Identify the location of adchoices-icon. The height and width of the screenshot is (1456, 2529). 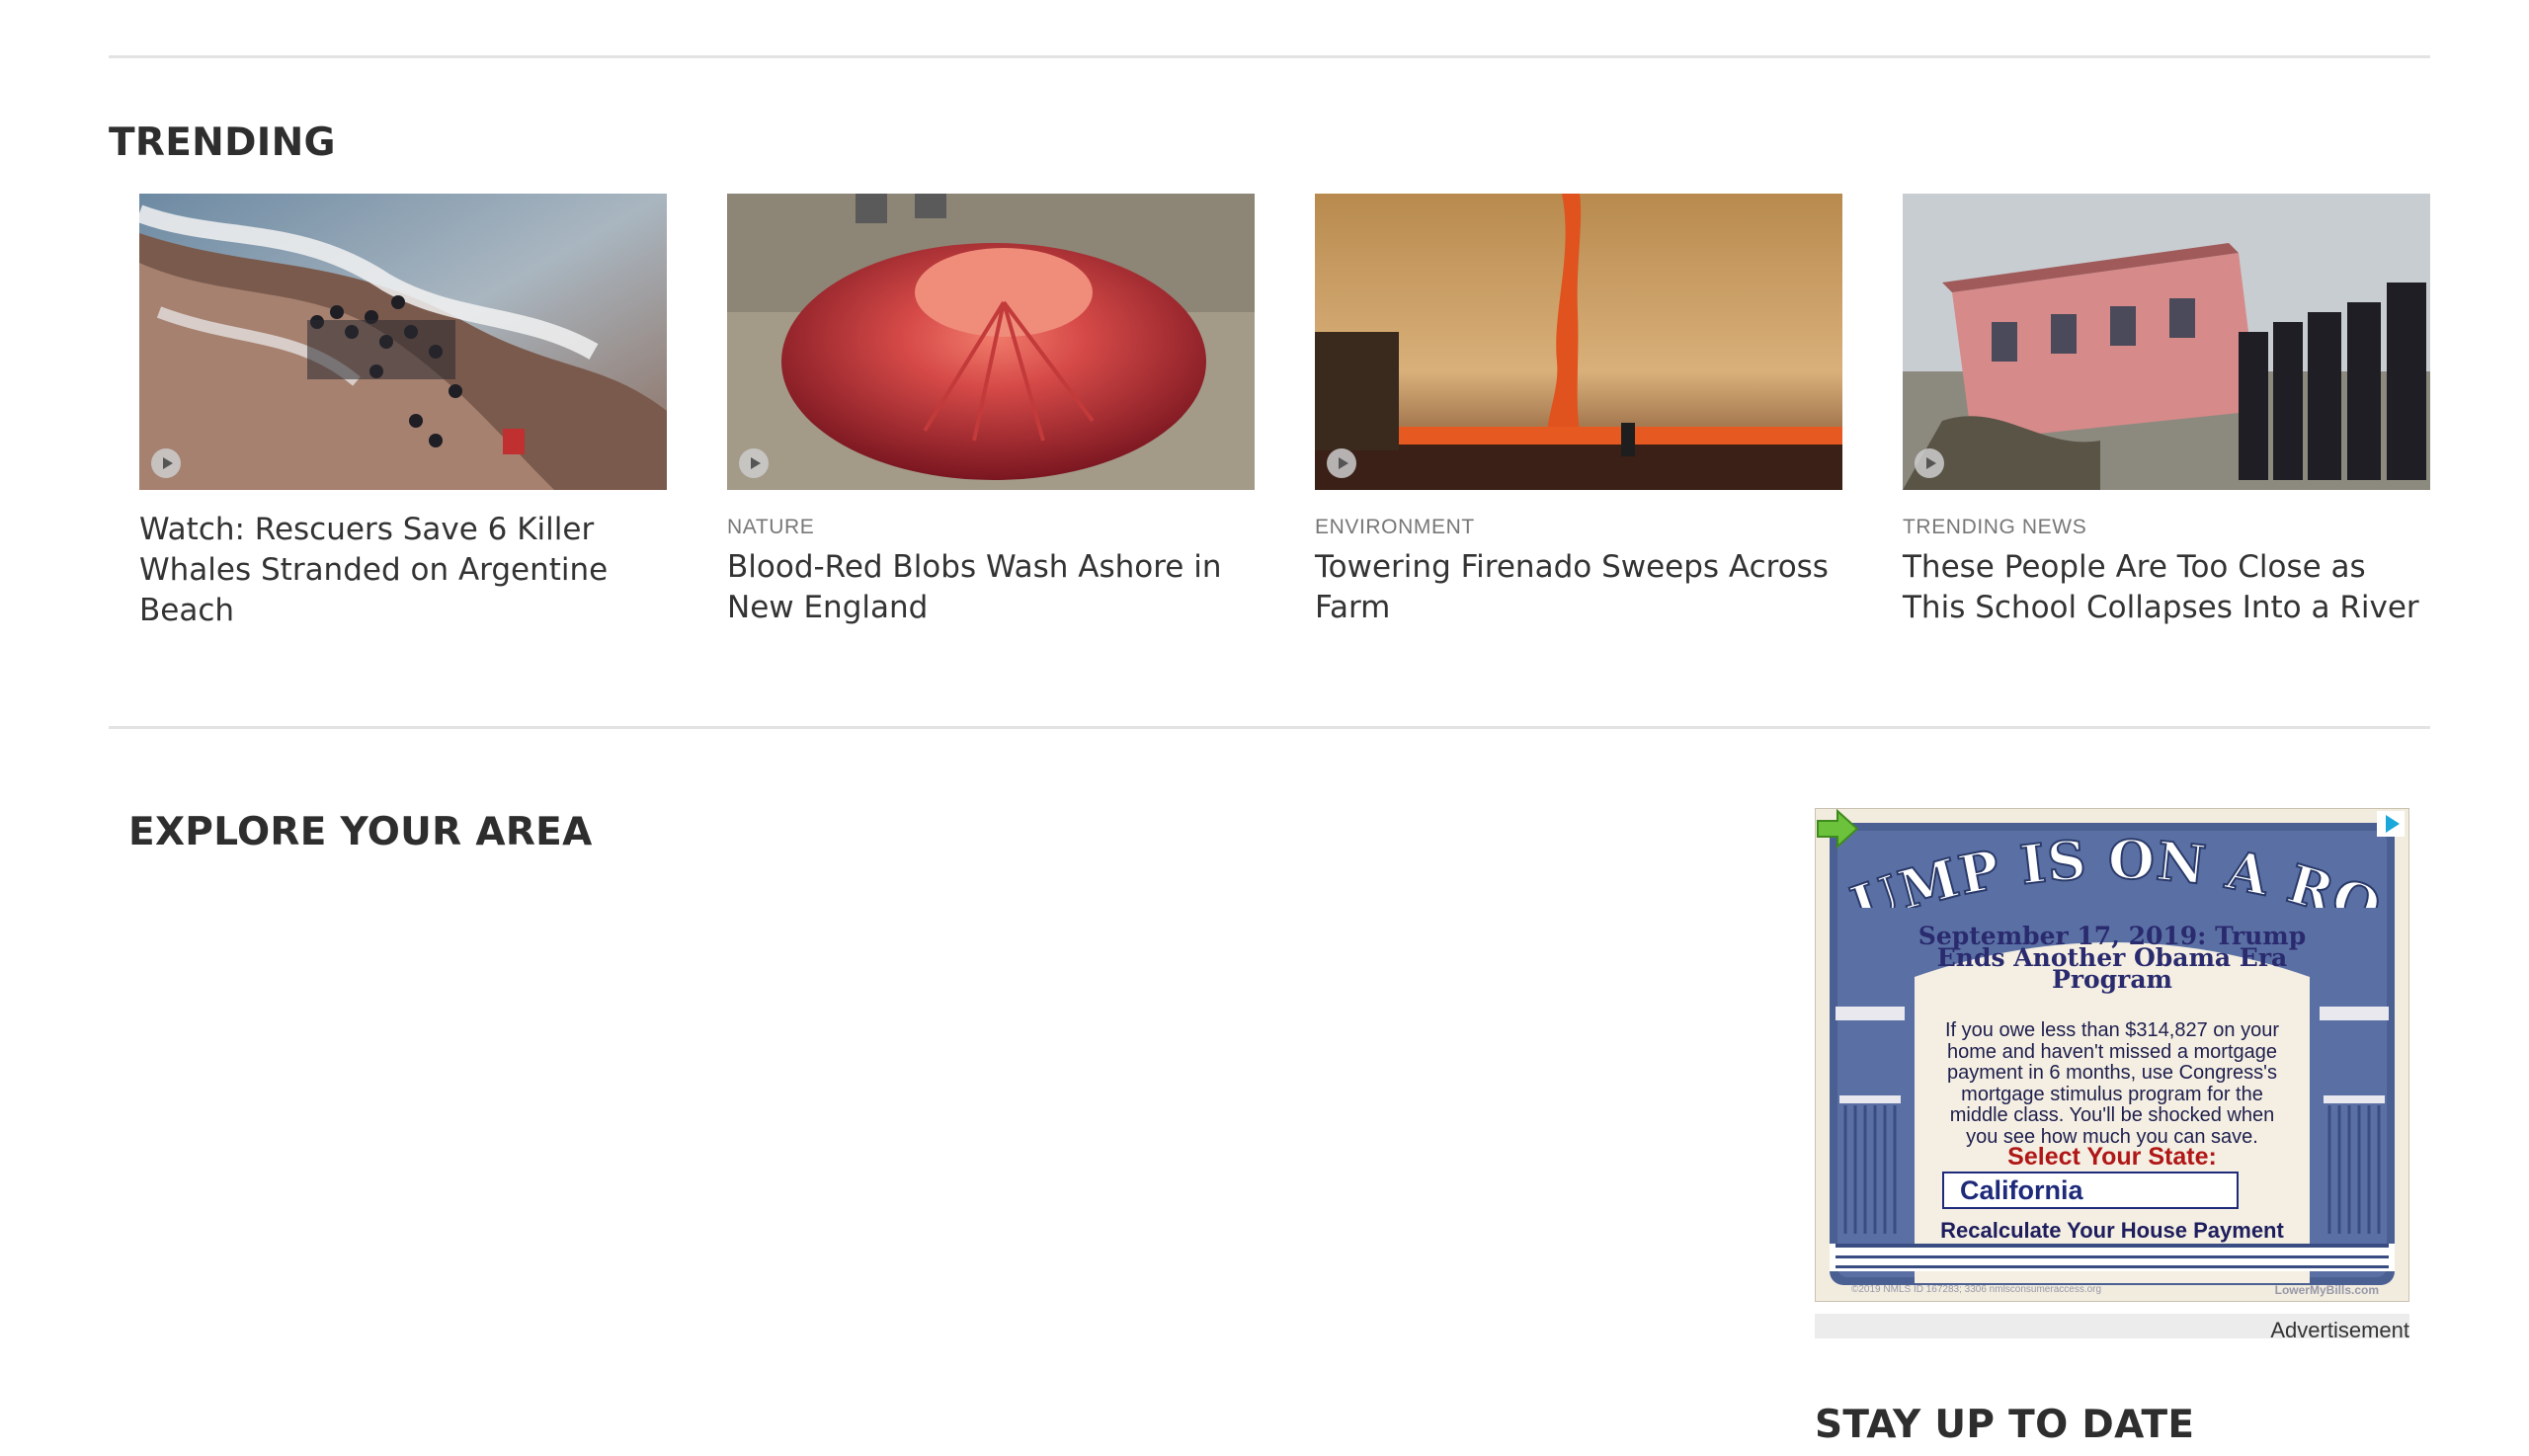
(2391, 824).